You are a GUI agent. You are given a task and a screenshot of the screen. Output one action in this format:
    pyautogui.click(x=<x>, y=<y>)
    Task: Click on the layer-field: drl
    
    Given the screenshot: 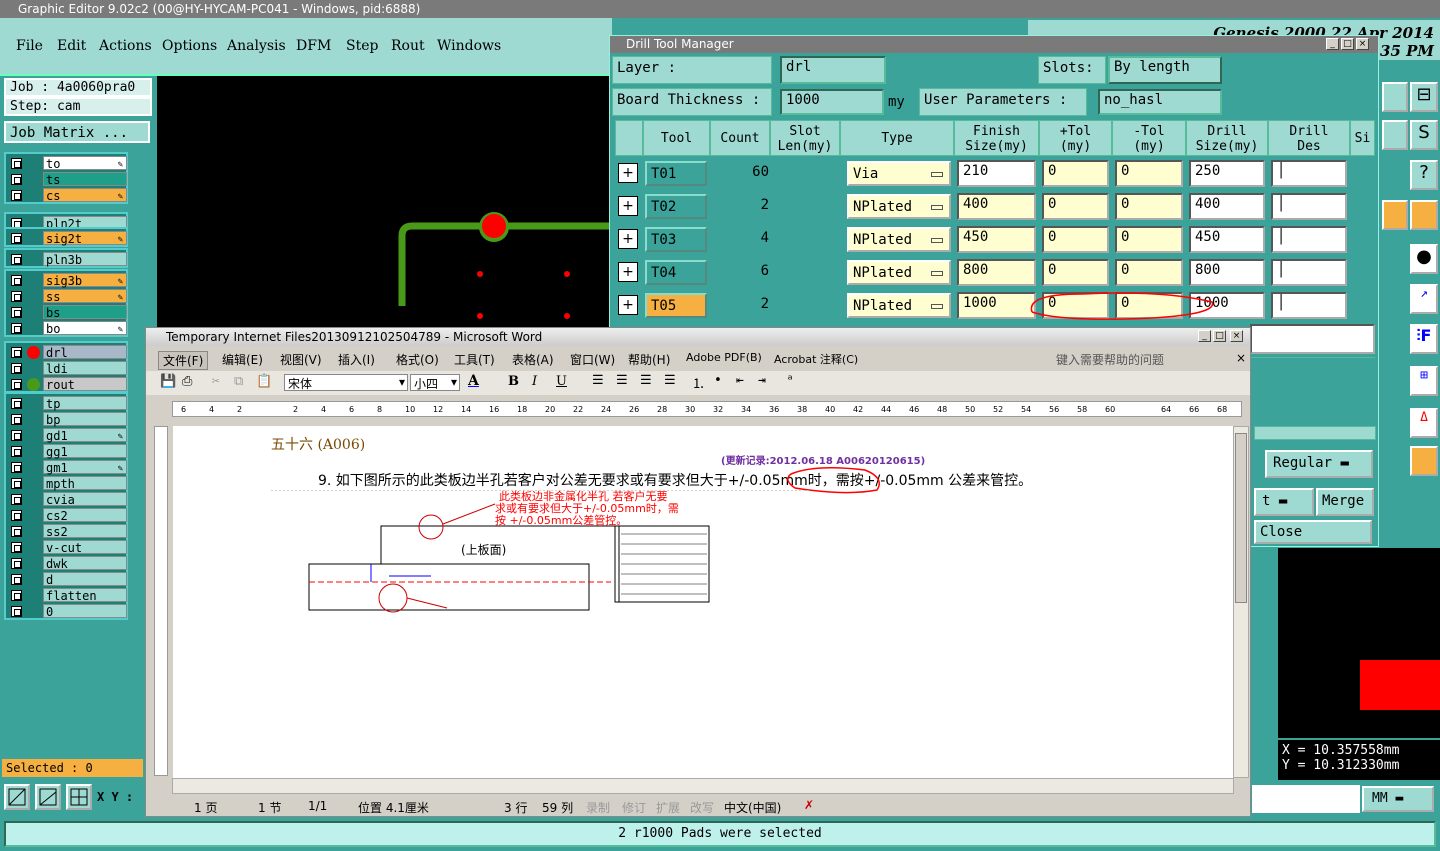 What is the action you would take?
    pyautogui.click(x=833, y=70)
    